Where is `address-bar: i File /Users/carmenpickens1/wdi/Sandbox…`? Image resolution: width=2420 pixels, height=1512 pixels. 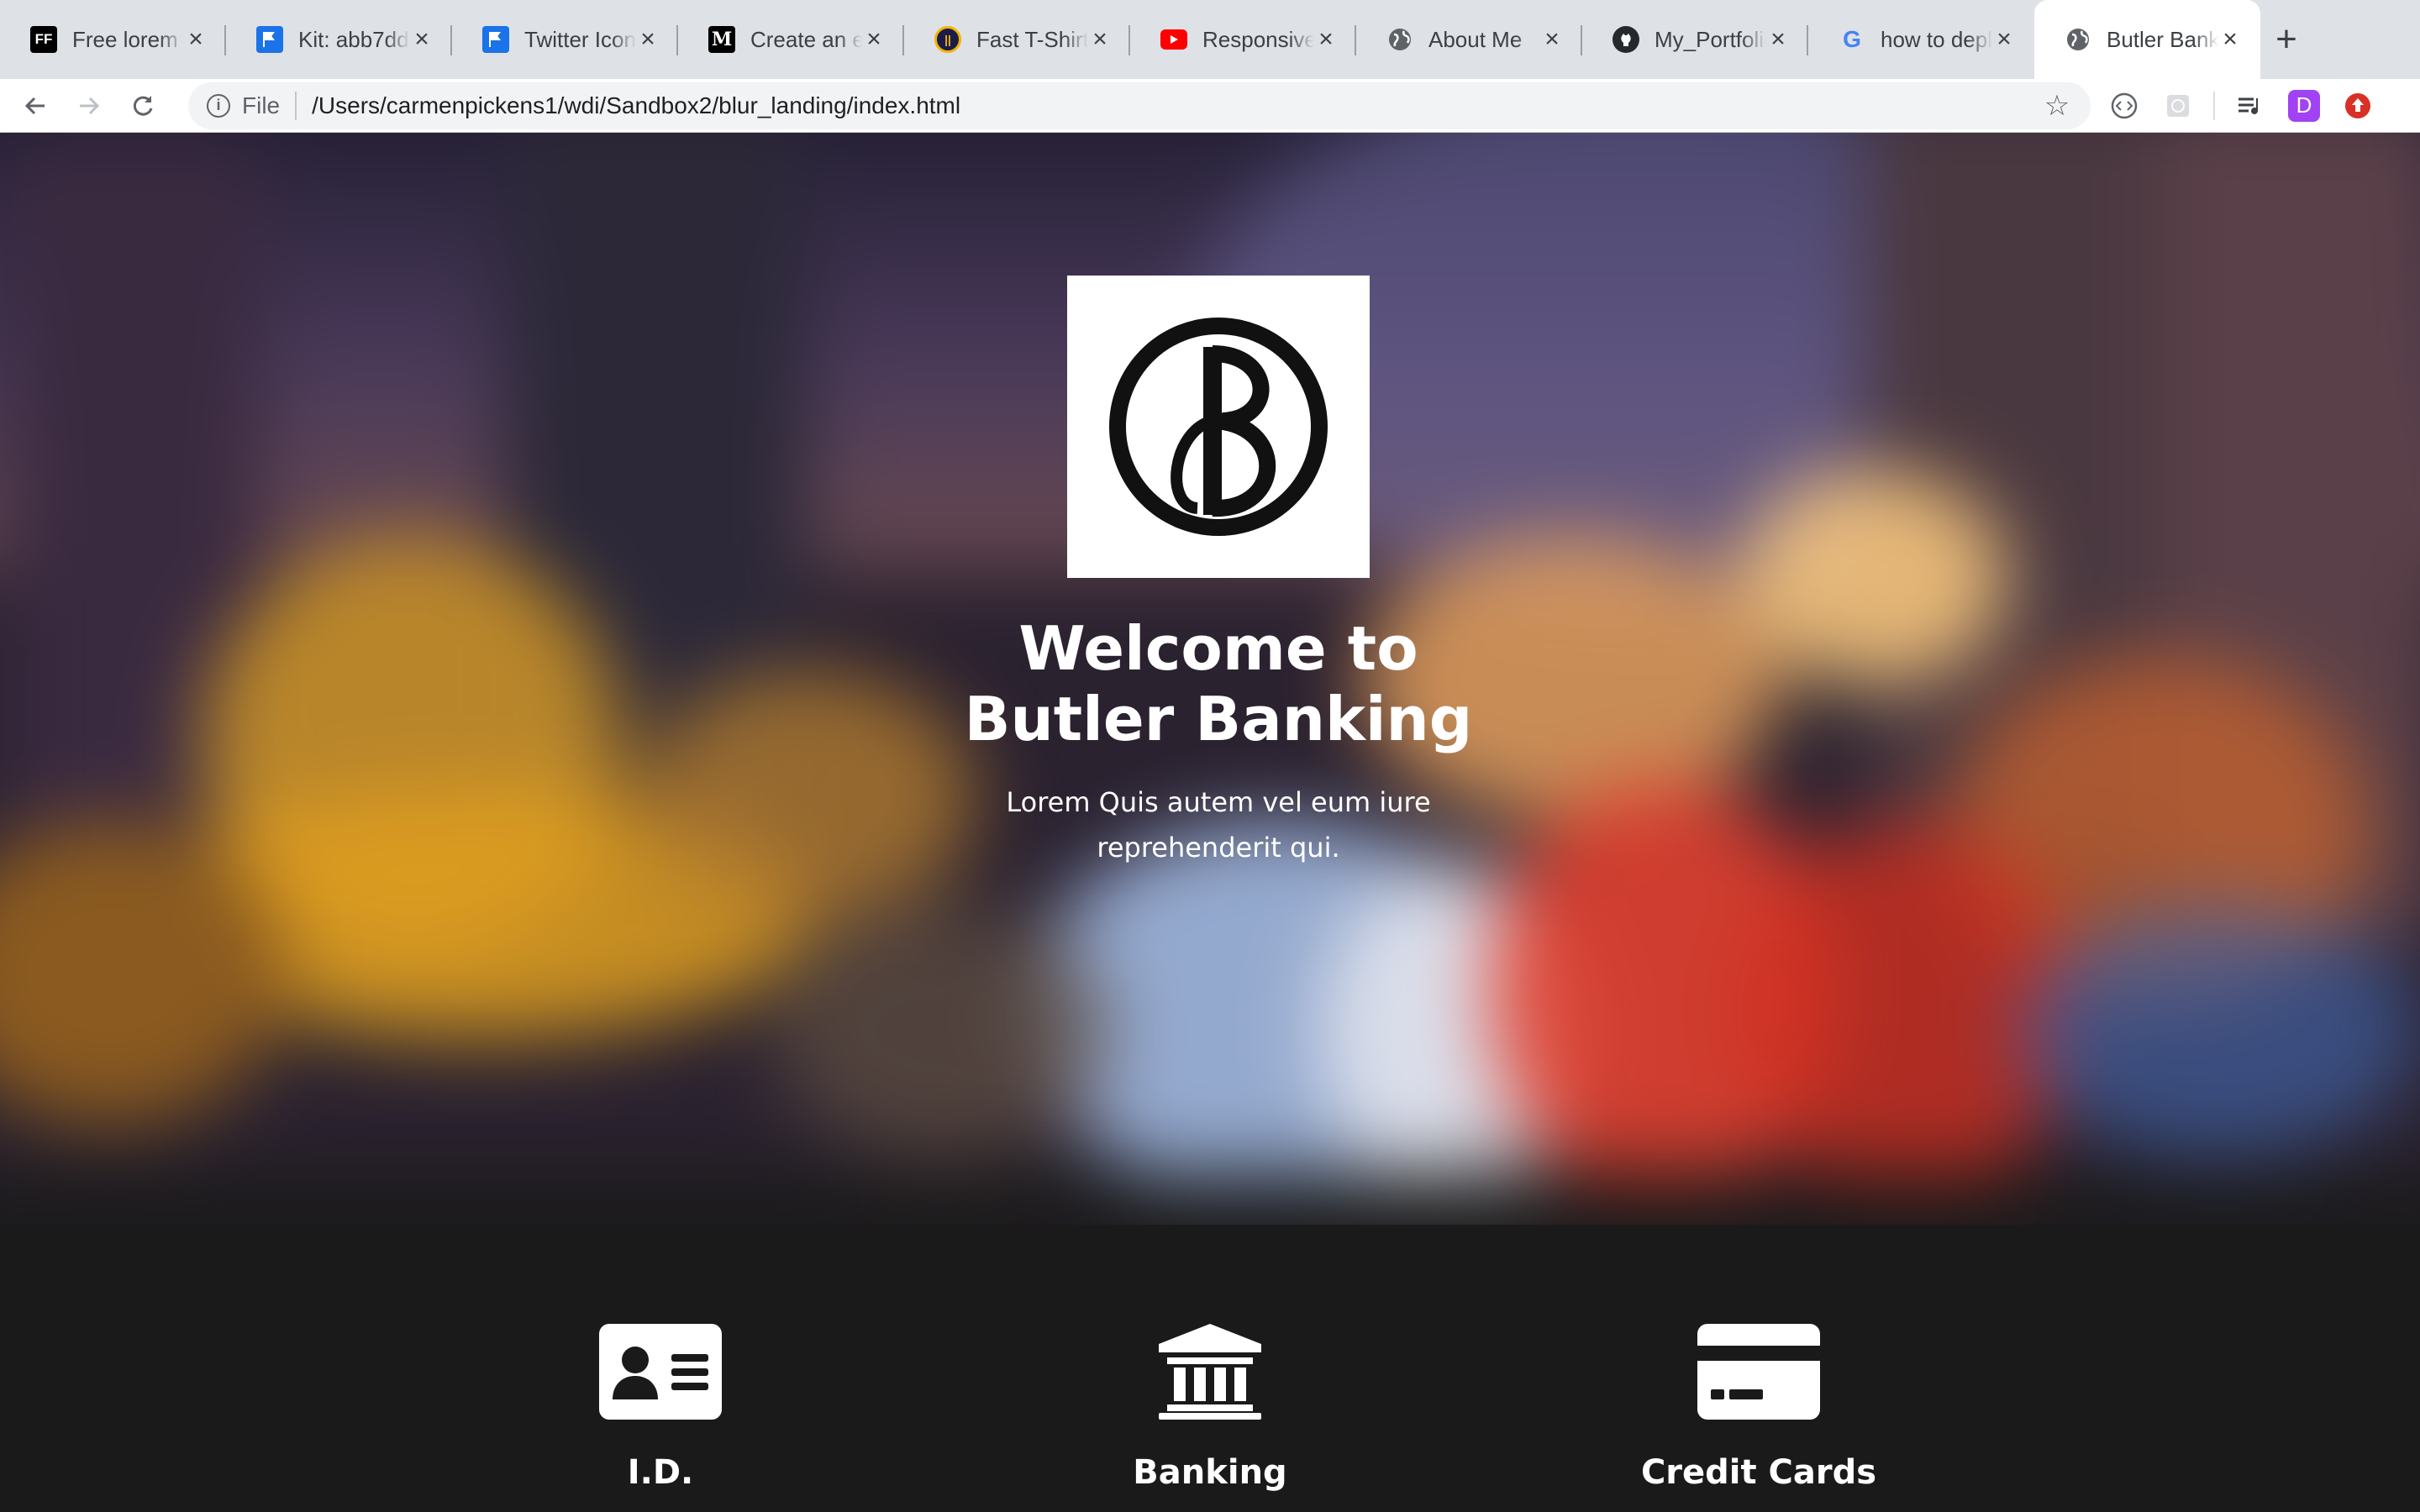
address-bar: i File /Users/carmenpickens1/wdi/Sandbox… is located at coordinates (1139, 105).